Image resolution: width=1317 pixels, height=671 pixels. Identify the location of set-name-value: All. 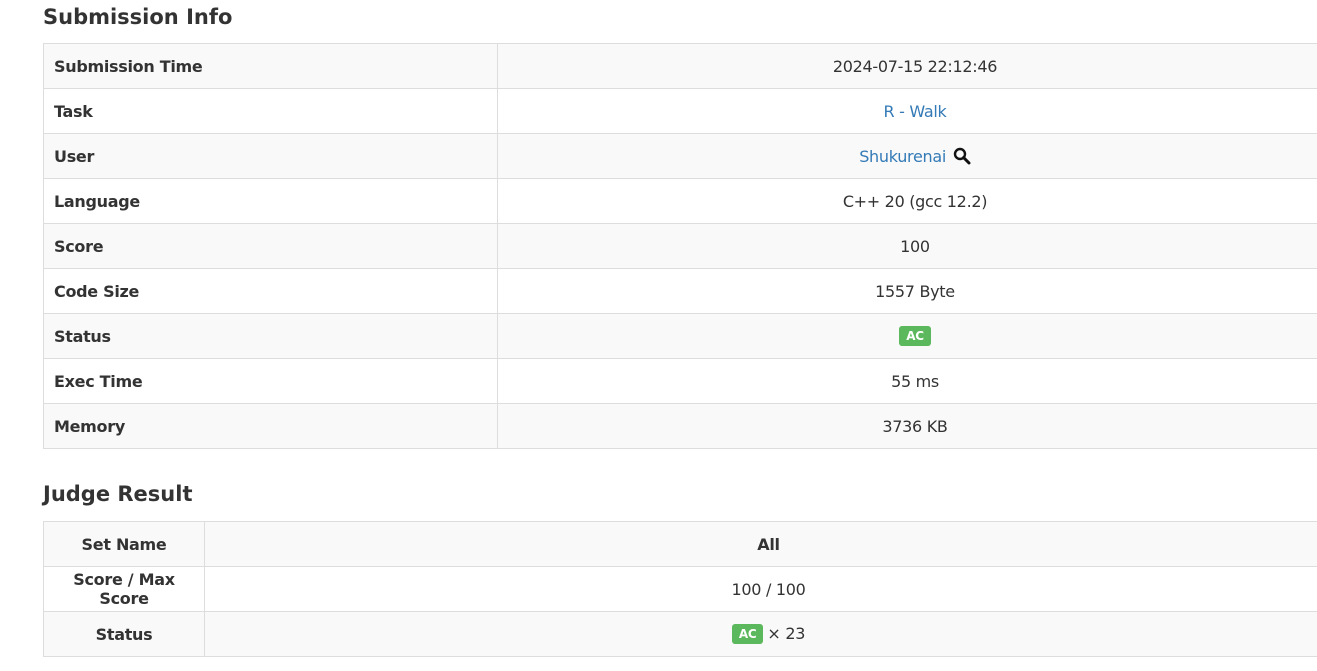
(760, 544).